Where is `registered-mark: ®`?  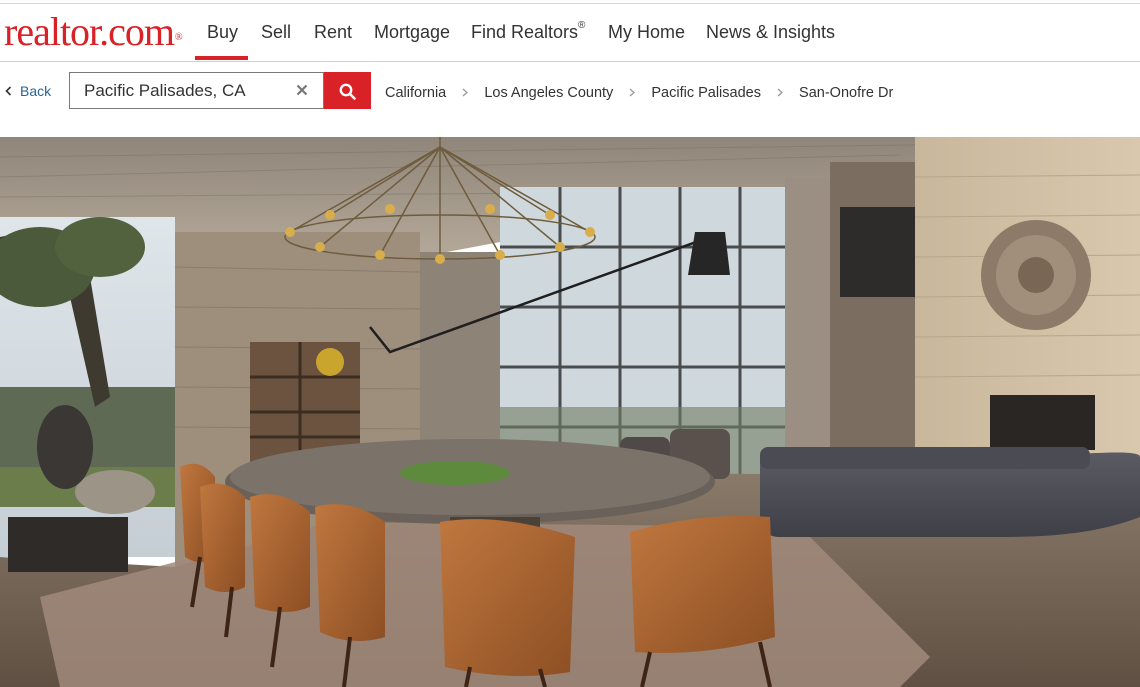 registered-mark: ® is located at coordinates (582, 25).